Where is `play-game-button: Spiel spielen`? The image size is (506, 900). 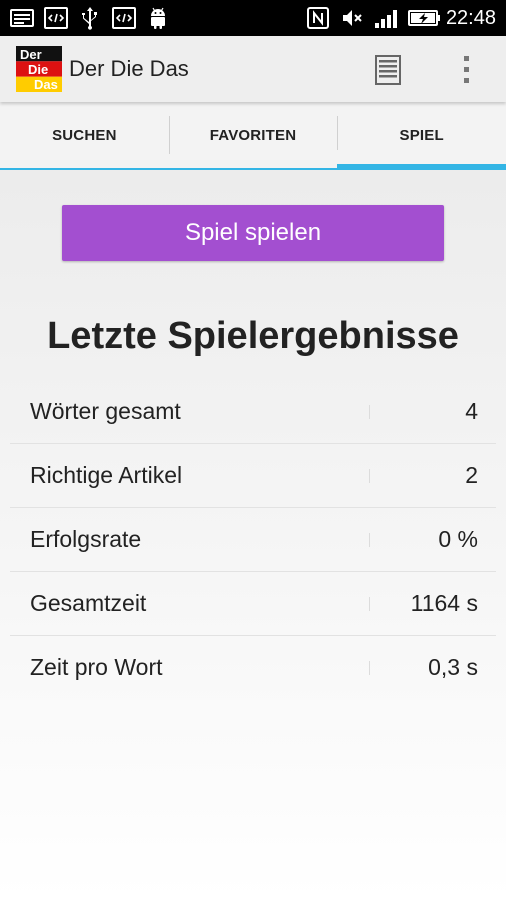 play-game-button: Spiel spielen is located at coordinates (253, 233).